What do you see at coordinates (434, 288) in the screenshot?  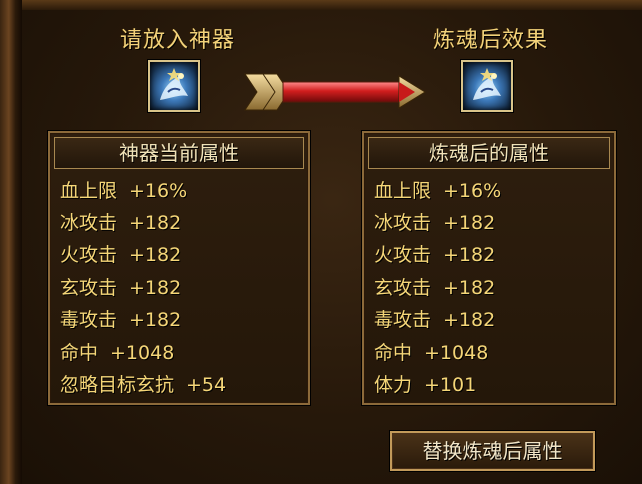 I see `result-attr-row: 玄攻击 +182` at bounding box center [434, 288].